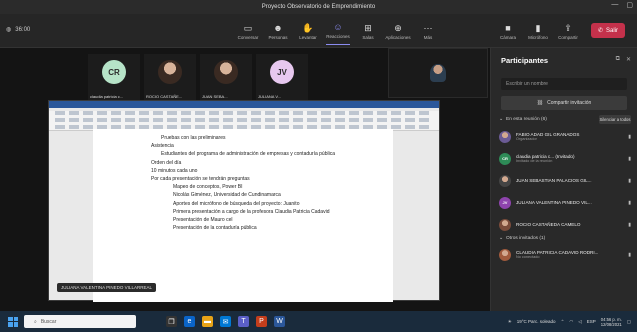  Describe the element at coordinates (608, 30) in the screenshot. I see `leave-button: ✆ Salir` at that location.